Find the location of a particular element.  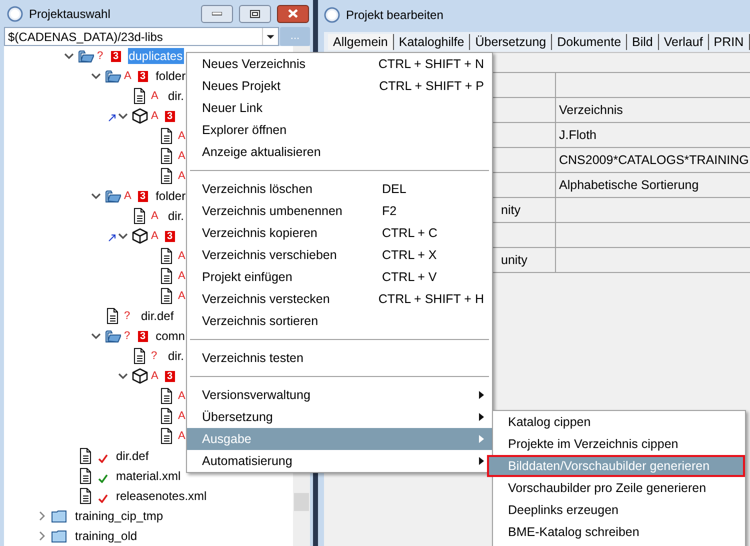

tab: Übersetzung is located at coordinates (511, 42).